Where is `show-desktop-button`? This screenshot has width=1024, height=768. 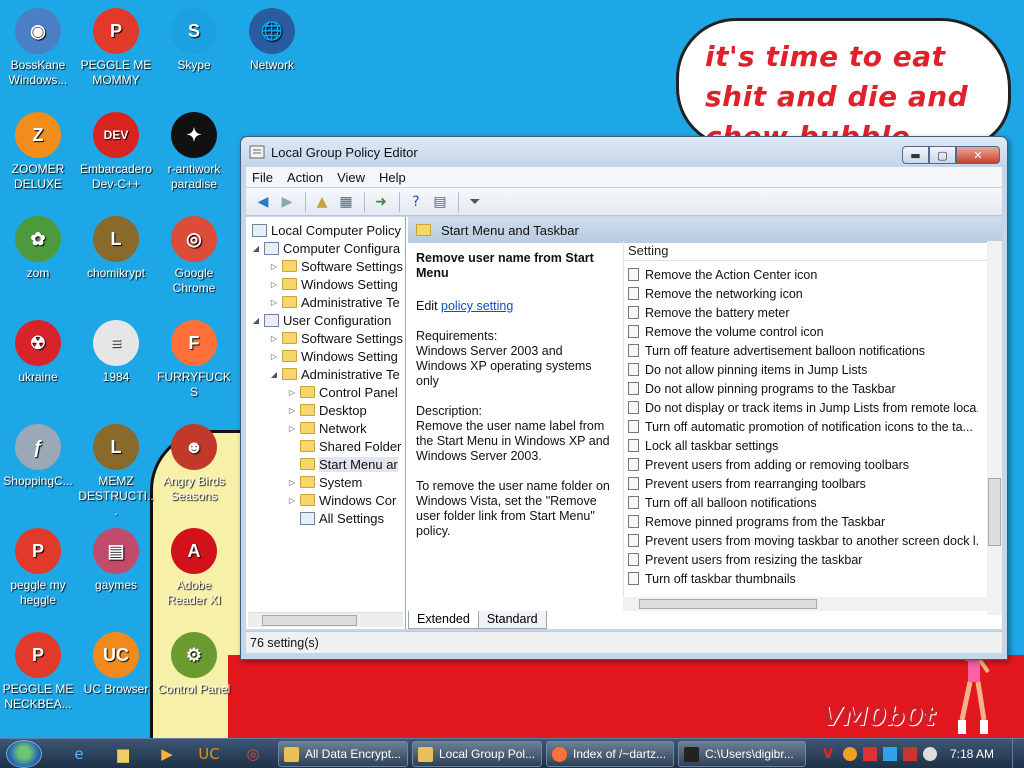 show-desktop-button is located at coordinates (1018, 753).